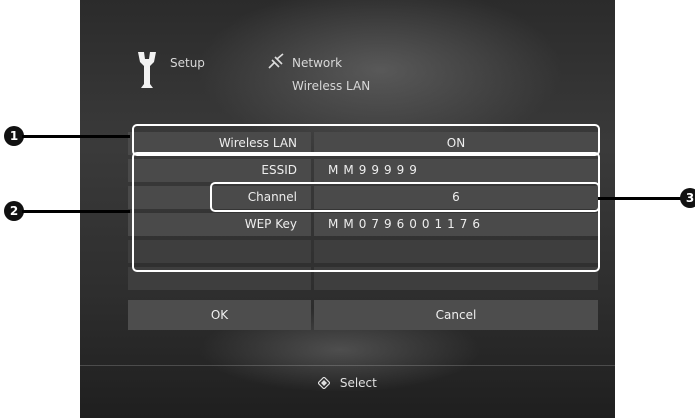 Image resolution: width=695 pixels, height=418 pixels. Describe the element at coordinates (219, 315) in the screenshot. I see `ok-button: OK` at that location.